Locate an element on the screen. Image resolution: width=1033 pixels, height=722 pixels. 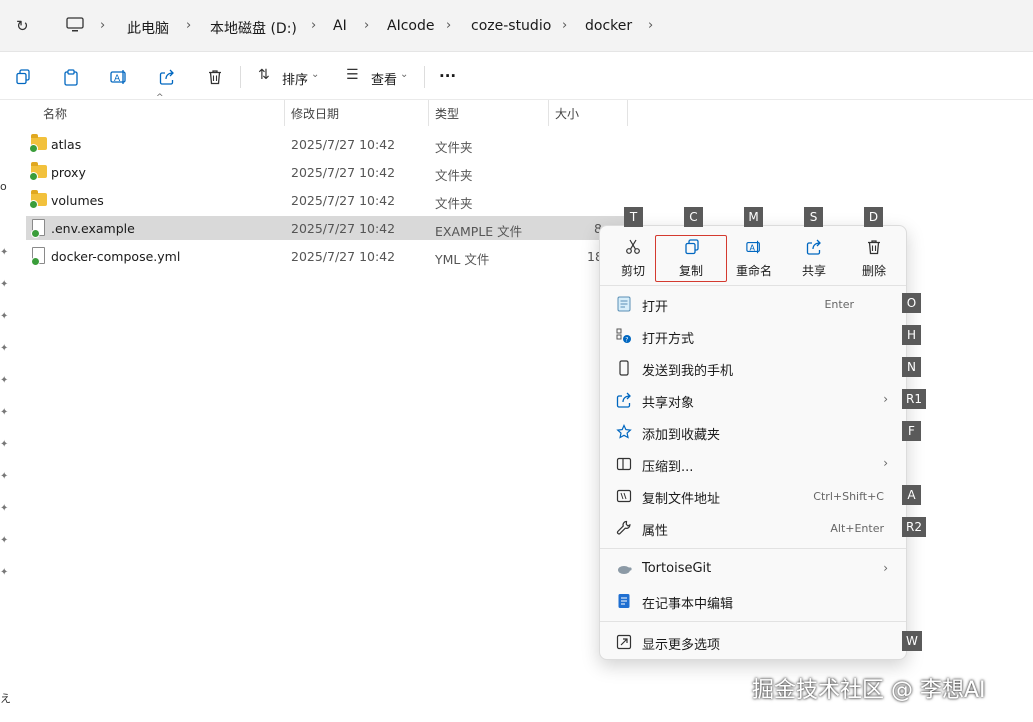
menu-item-label: 添加到收藏夹 is located at coordinates (681, 435).